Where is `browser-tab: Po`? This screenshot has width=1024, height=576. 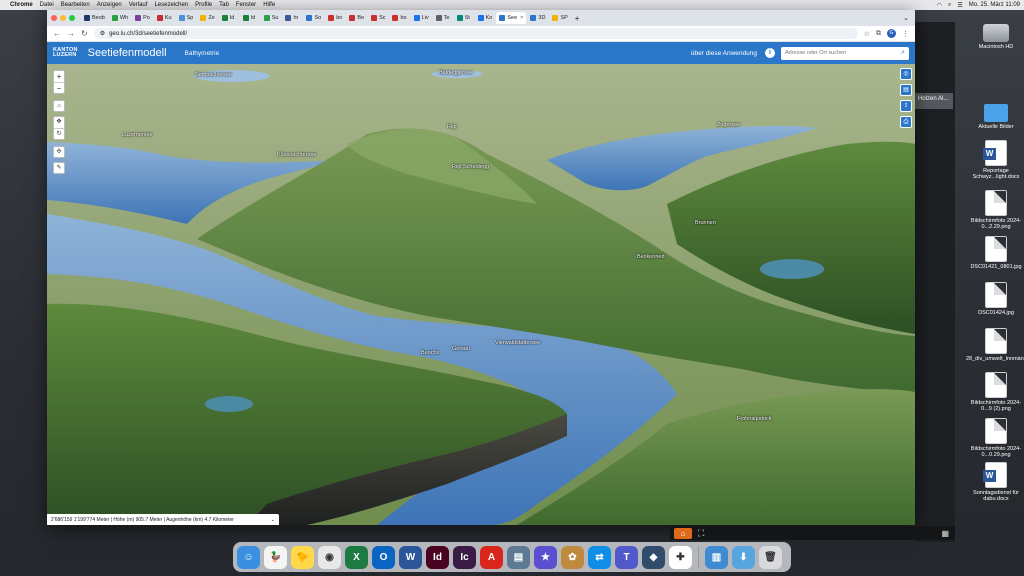
browser-tab: Po is located at coordinates (142, 18).